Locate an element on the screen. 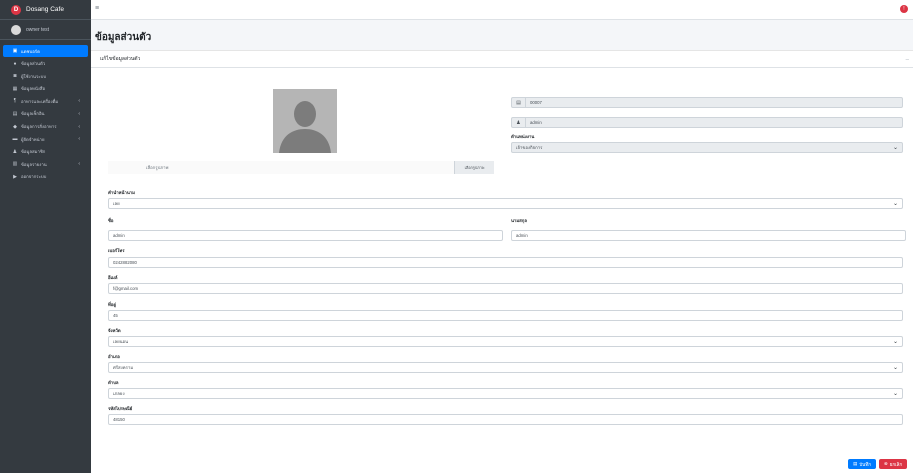  sidebar-item-4: ¶ อาหารและเครื่องดื่ม ‹ is located at coordinates (45, 101).